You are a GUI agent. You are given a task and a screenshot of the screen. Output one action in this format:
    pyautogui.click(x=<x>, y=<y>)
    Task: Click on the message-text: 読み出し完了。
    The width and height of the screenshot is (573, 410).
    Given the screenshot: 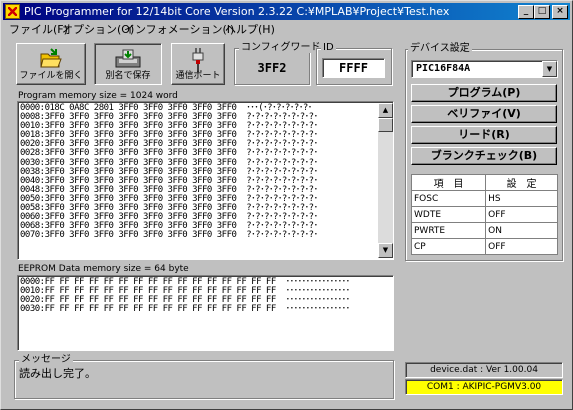 What is the action you would take?
    pyautogui.click(x=57, y=373)
    